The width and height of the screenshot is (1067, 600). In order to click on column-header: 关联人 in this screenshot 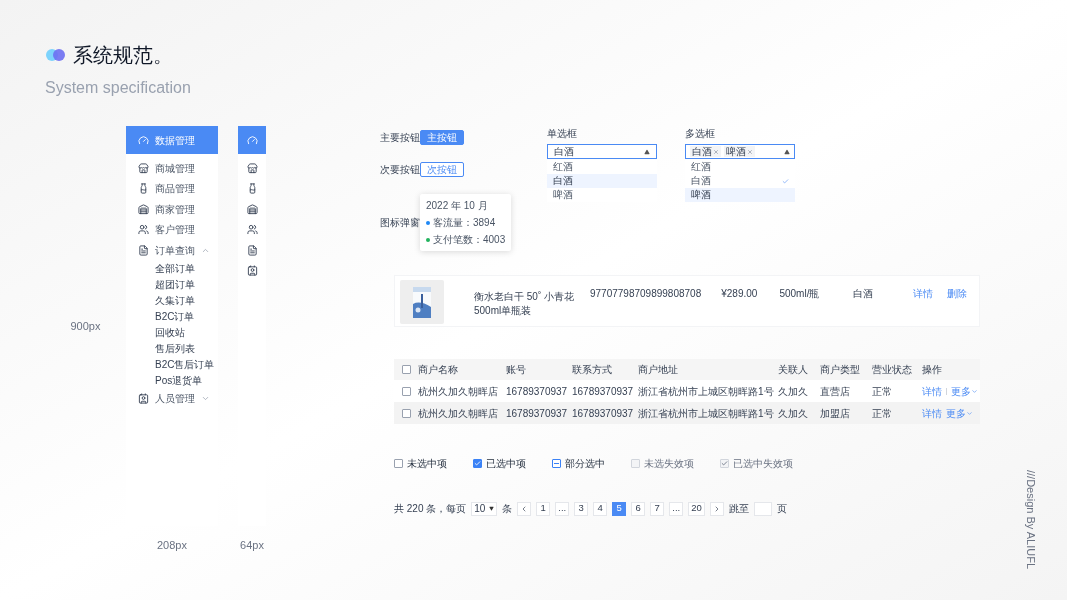, I will do `click(793, 370)`.